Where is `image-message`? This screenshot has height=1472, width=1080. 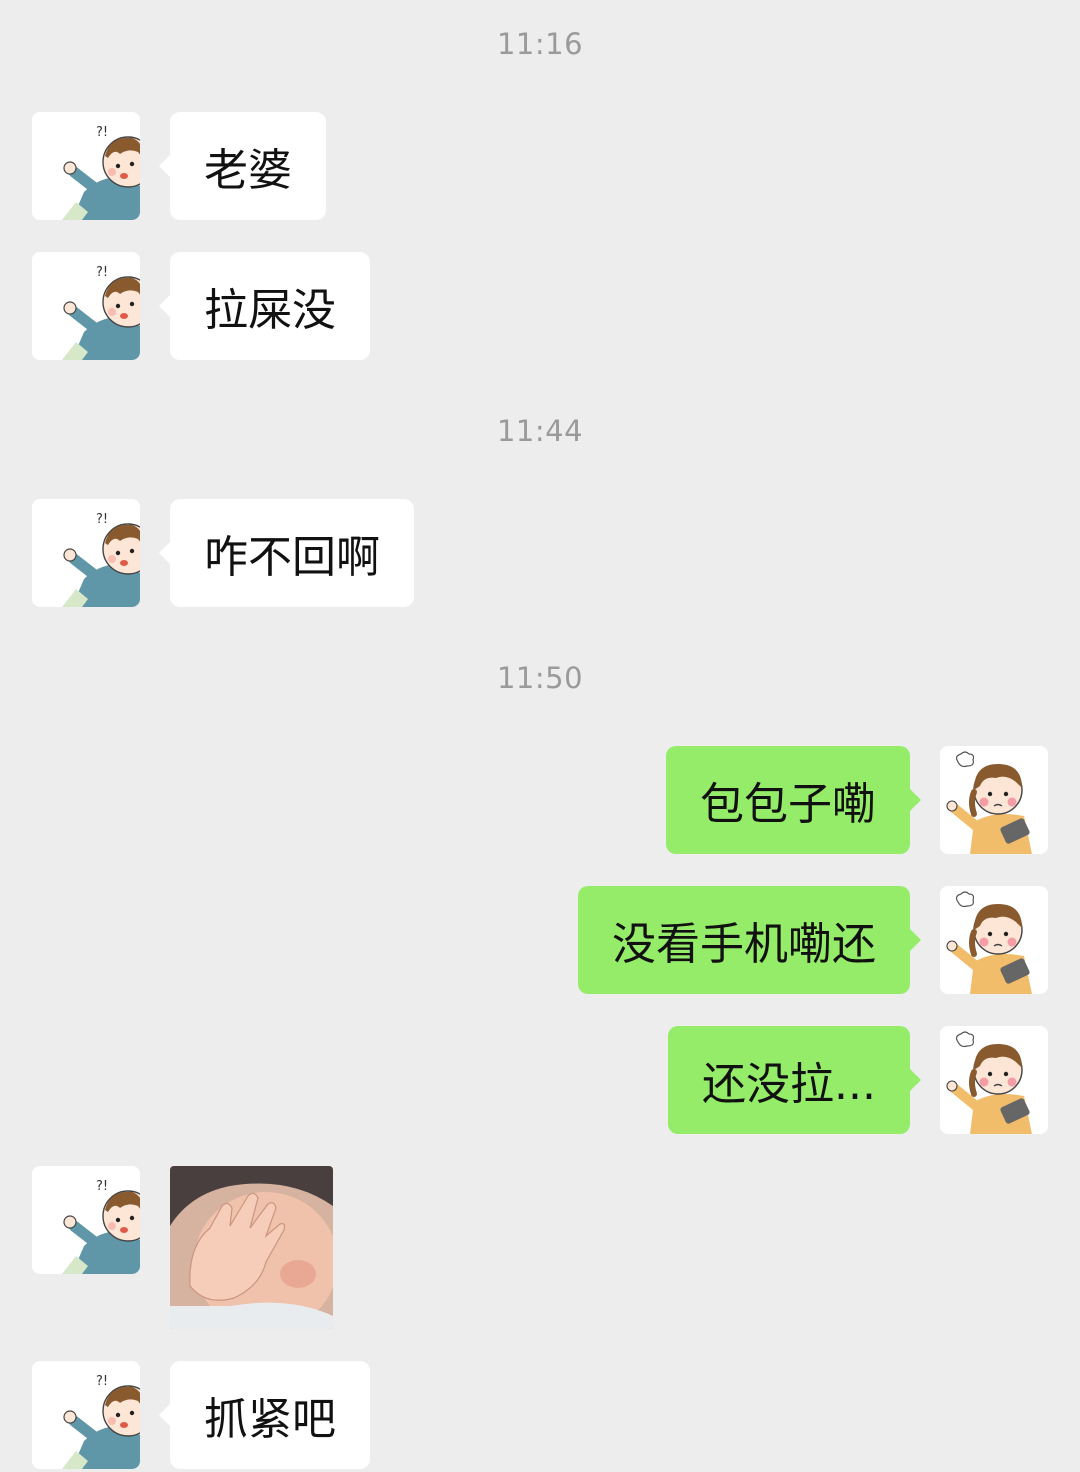
image-message is located at coordinates (251, 1247).